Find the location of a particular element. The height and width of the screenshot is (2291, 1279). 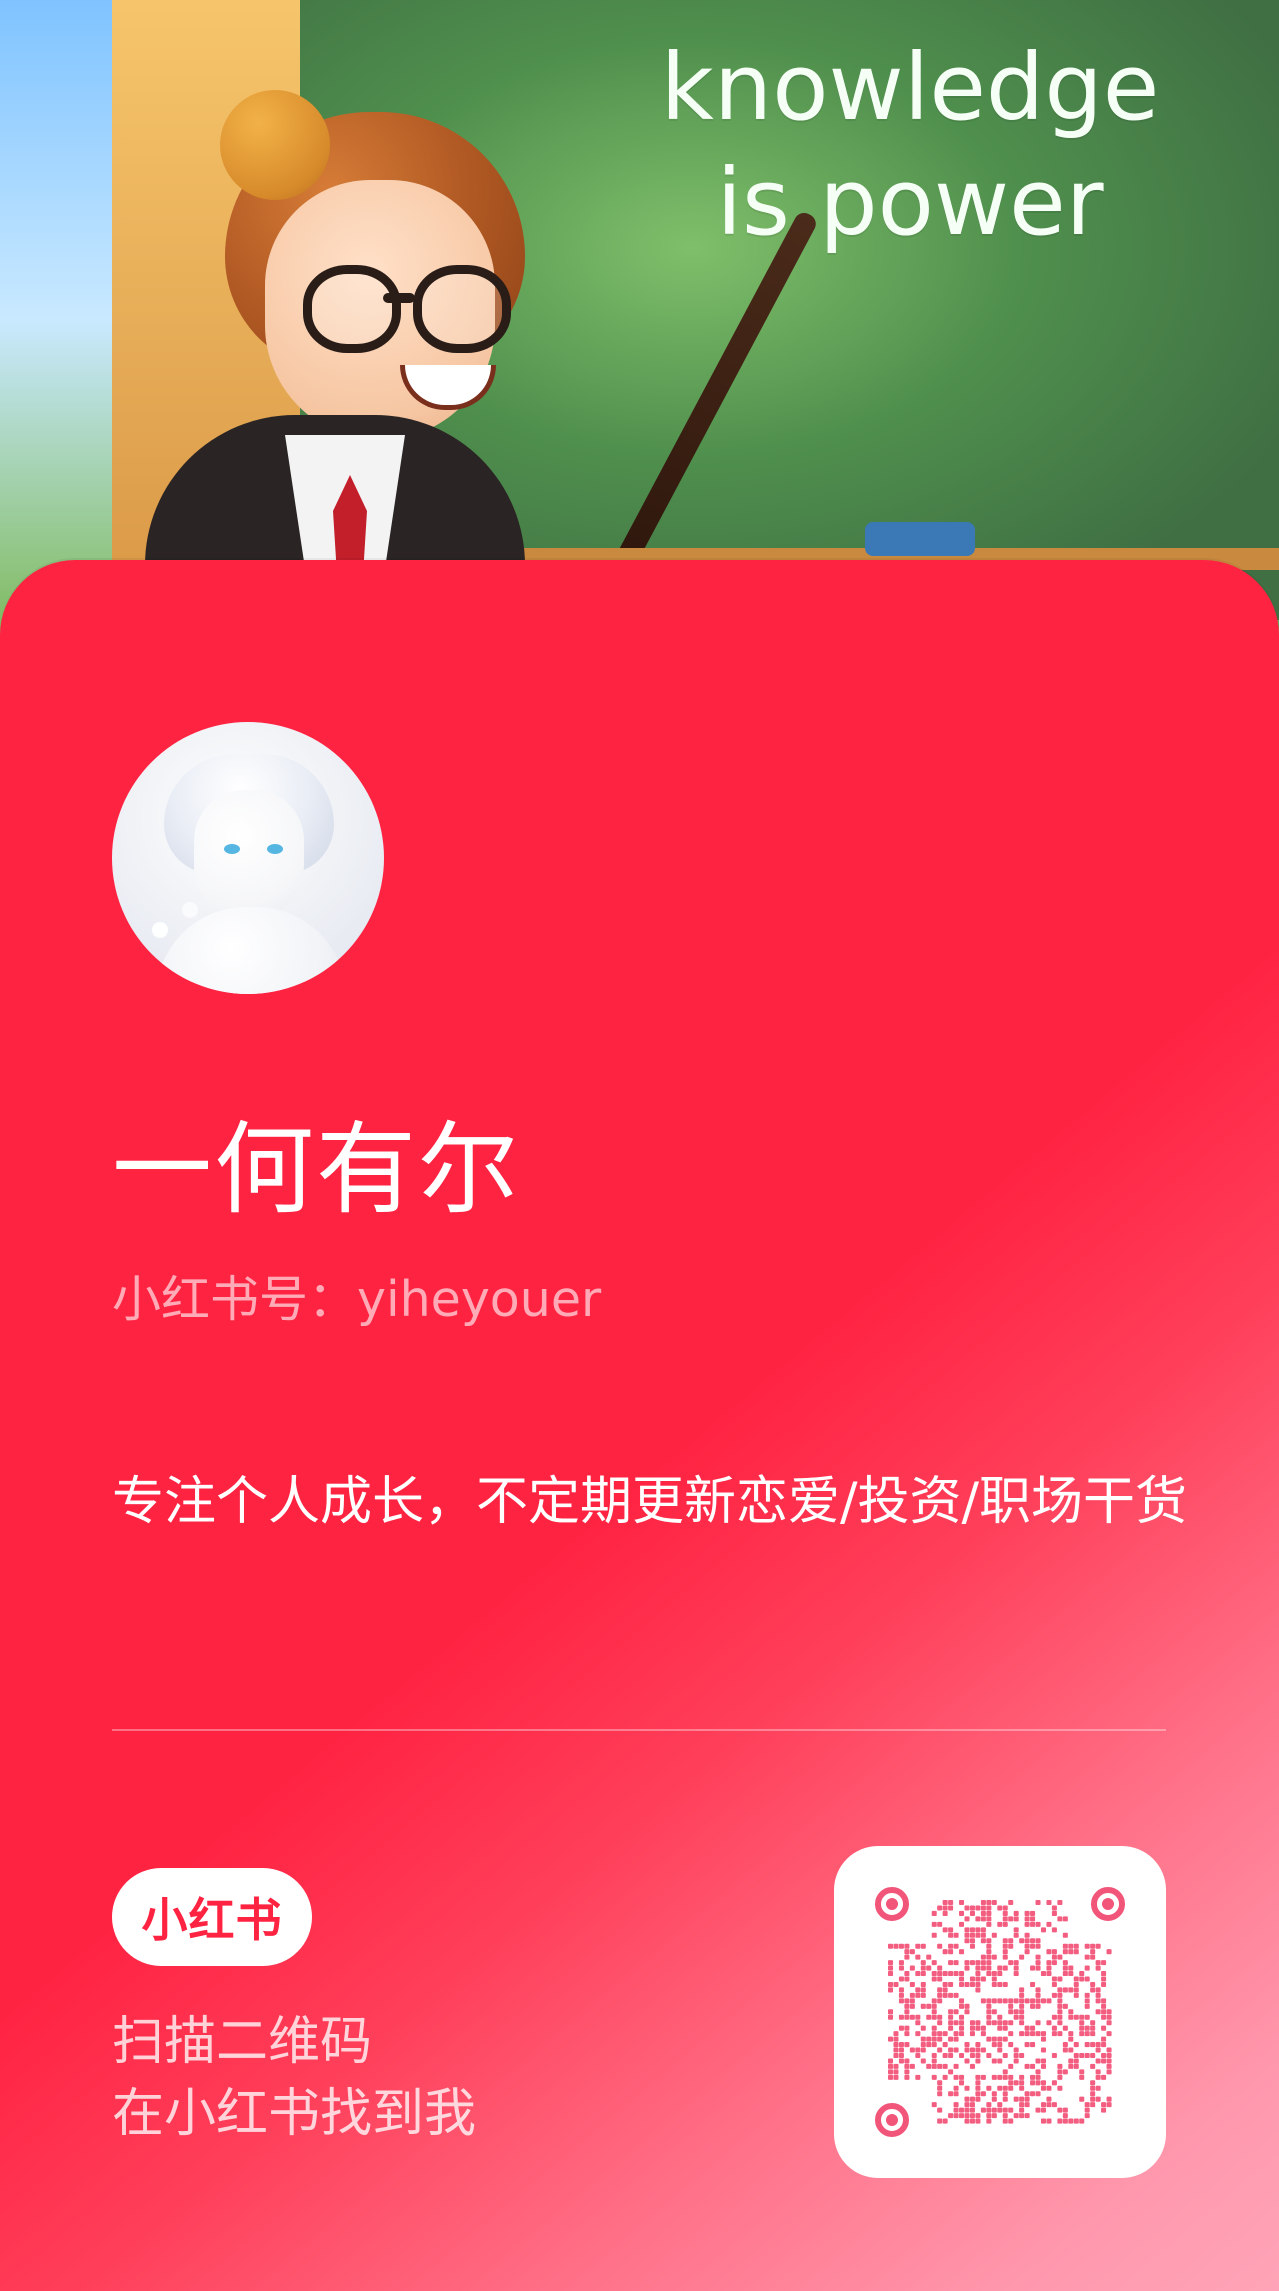

chalk-line-2: is power is located at coordinates (910, 202).